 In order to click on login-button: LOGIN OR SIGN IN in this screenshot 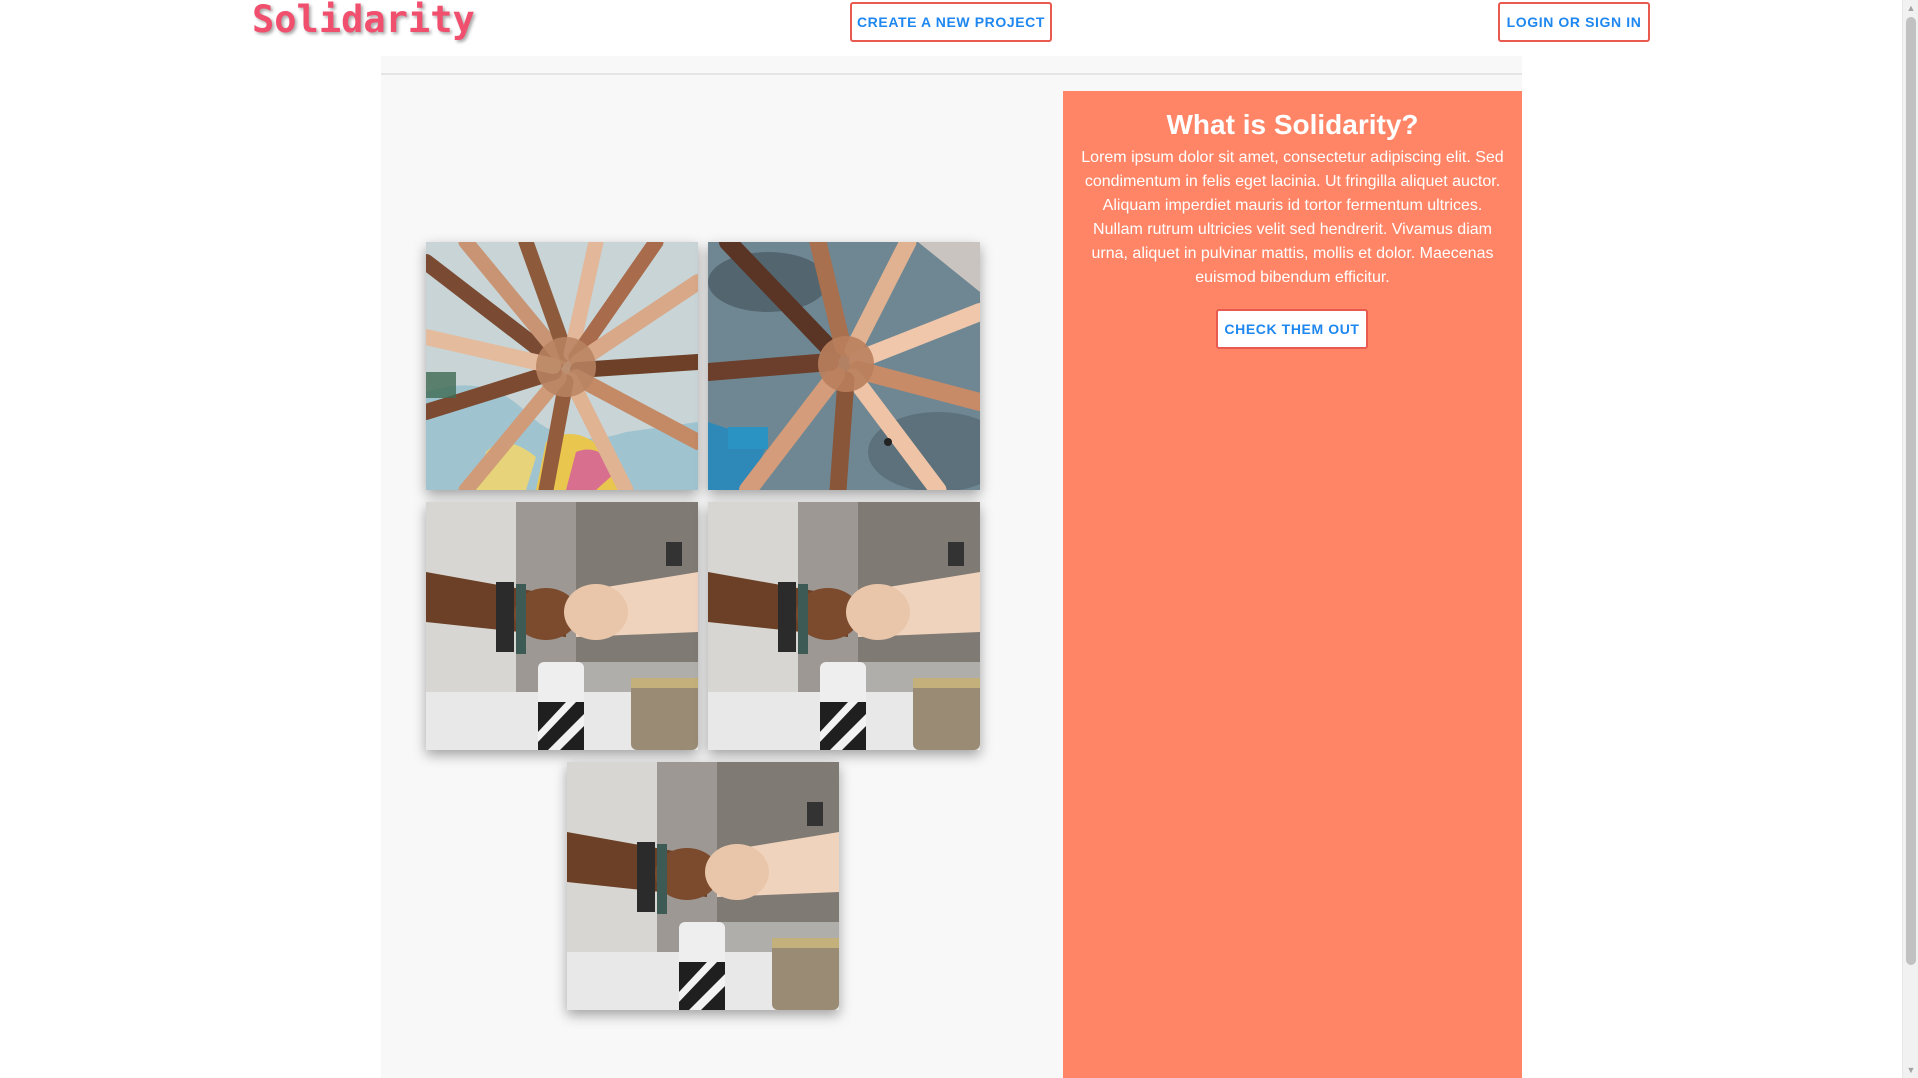, I will do `click(1574, 22)`.